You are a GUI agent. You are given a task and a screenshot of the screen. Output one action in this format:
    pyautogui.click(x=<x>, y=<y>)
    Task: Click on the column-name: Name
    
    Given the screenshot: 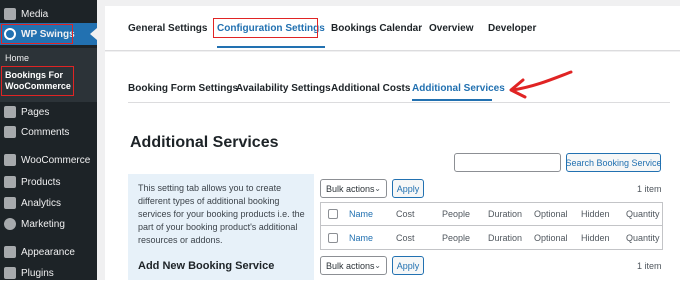 What is the action you would take?
    pyautogui.click(x=361, y=214)
    